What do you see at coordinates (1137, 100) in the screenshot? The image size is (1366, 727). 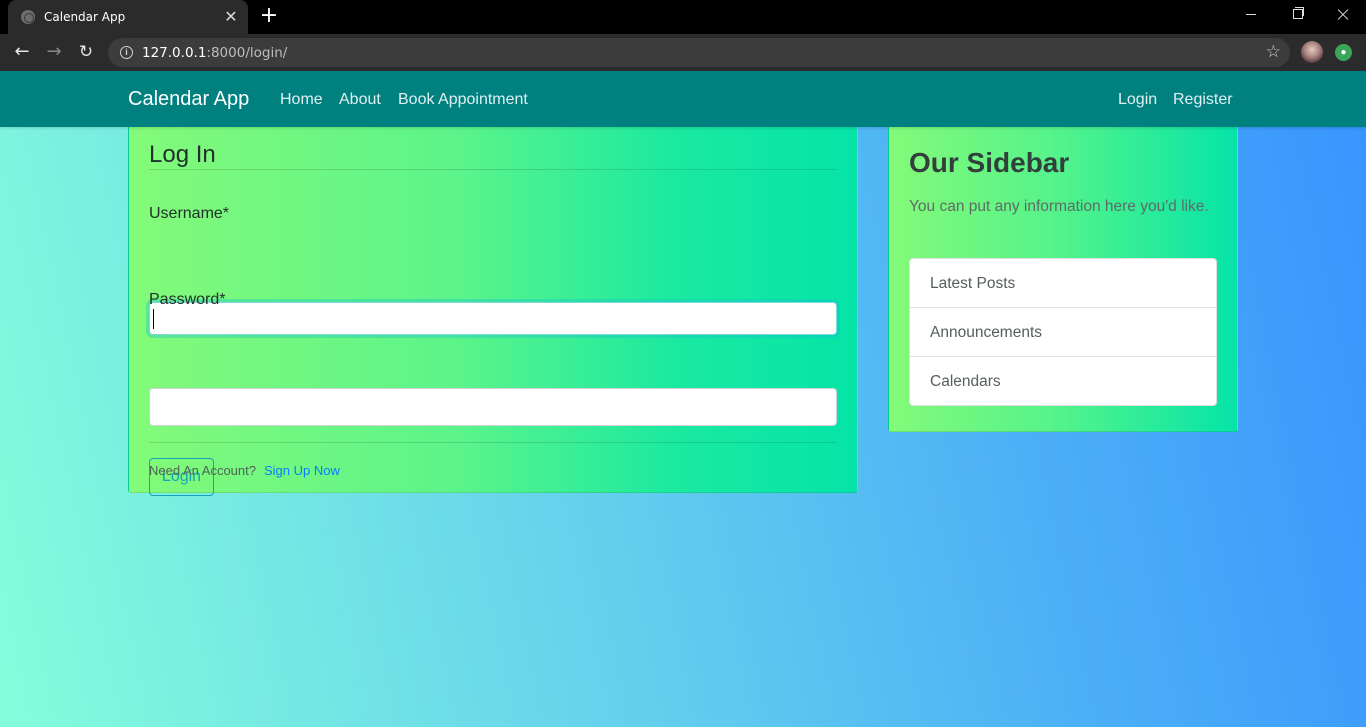 I see `nav-link-login: Login` at bounding box center [1137, 100].